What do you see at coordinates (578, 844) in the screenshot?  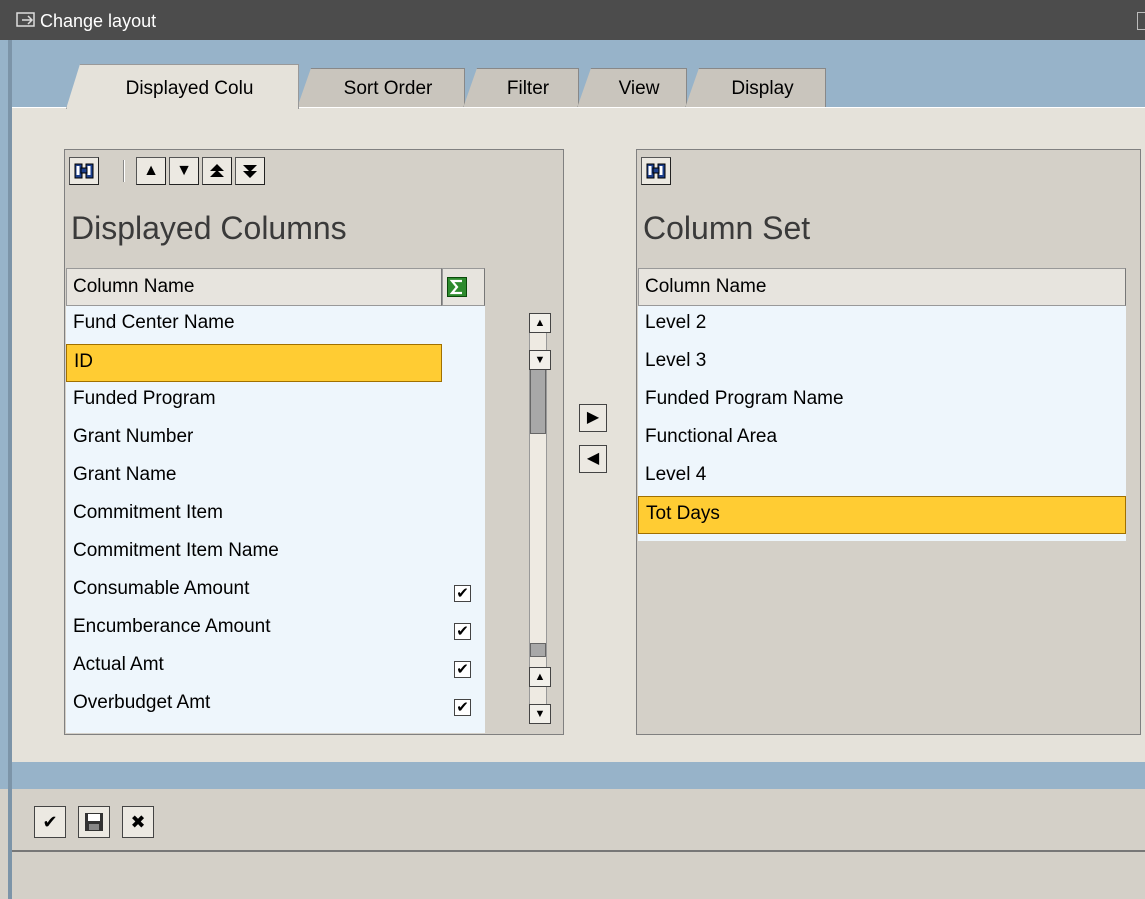 I see `dialog-footer: ✔ ✖` at bounding box center [578, 844].